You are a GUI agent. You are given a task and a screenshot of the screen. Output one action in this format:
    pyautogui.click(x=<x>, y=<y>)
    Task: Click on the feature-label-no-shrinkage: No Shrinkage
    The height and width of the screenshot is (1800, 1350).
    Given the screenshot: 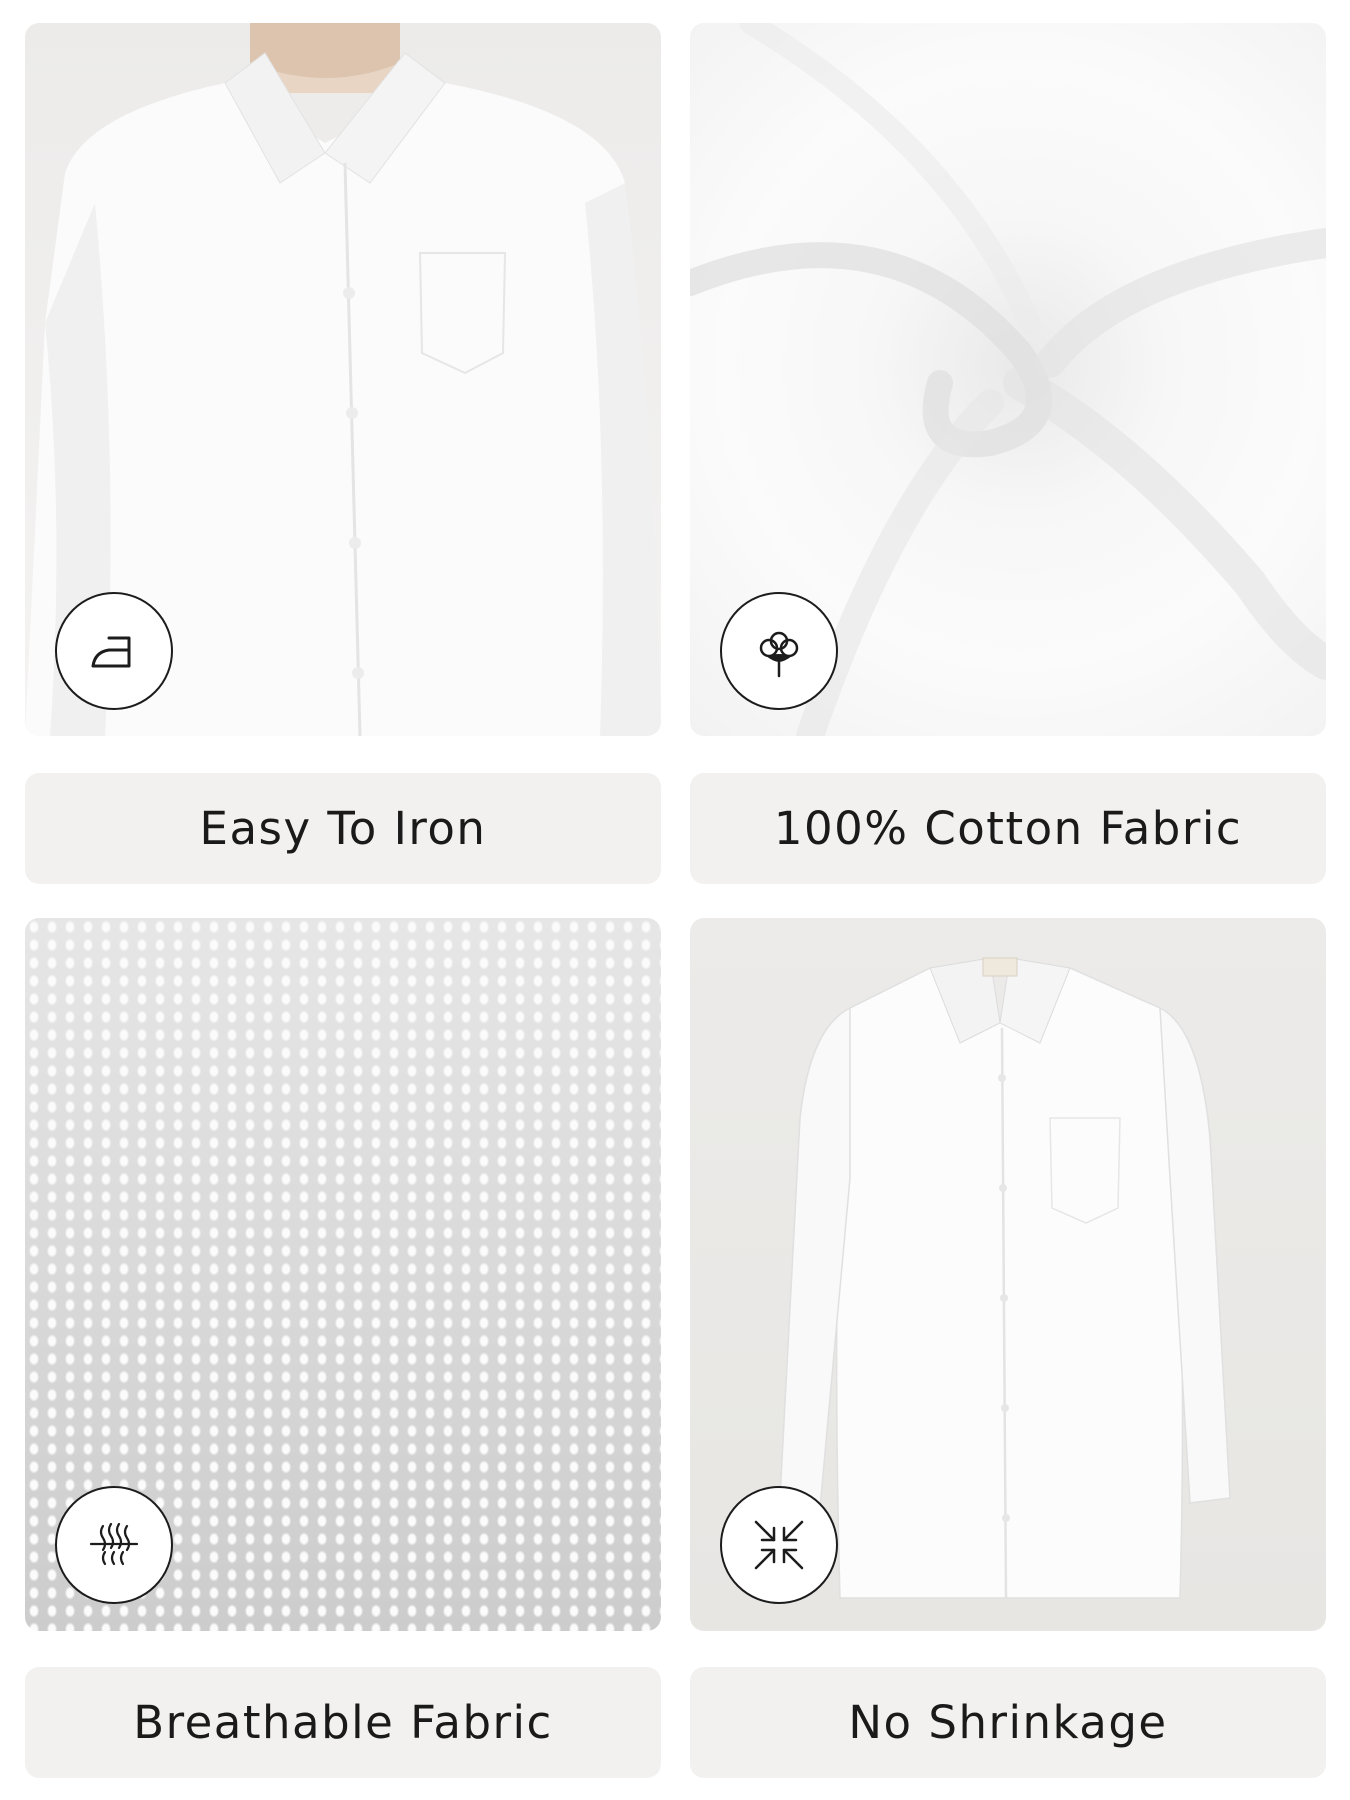 What is the action you would take?
    pyautogui.click(x=1008, y=1722)
    